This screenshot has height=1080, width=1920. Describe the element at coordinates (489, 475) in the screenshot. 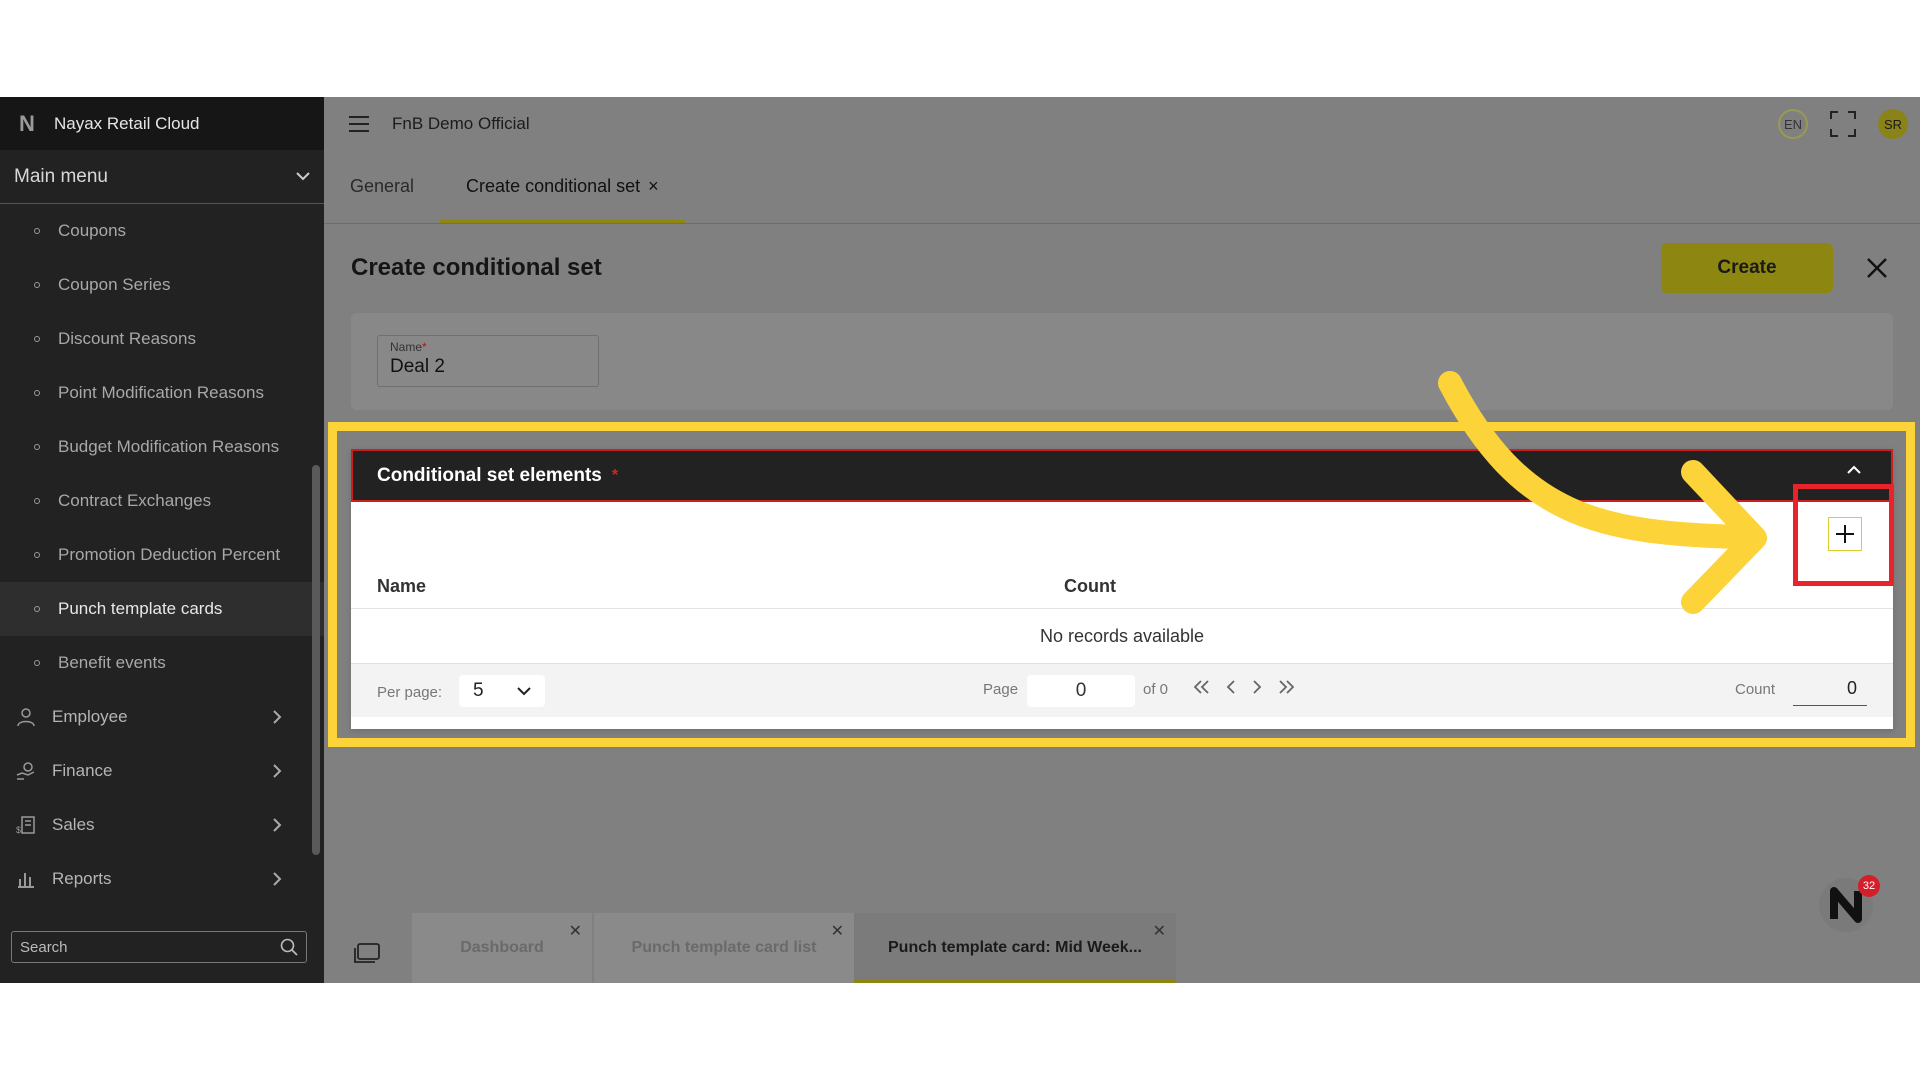

I see `panel-title: Conditional set elements` at that location.